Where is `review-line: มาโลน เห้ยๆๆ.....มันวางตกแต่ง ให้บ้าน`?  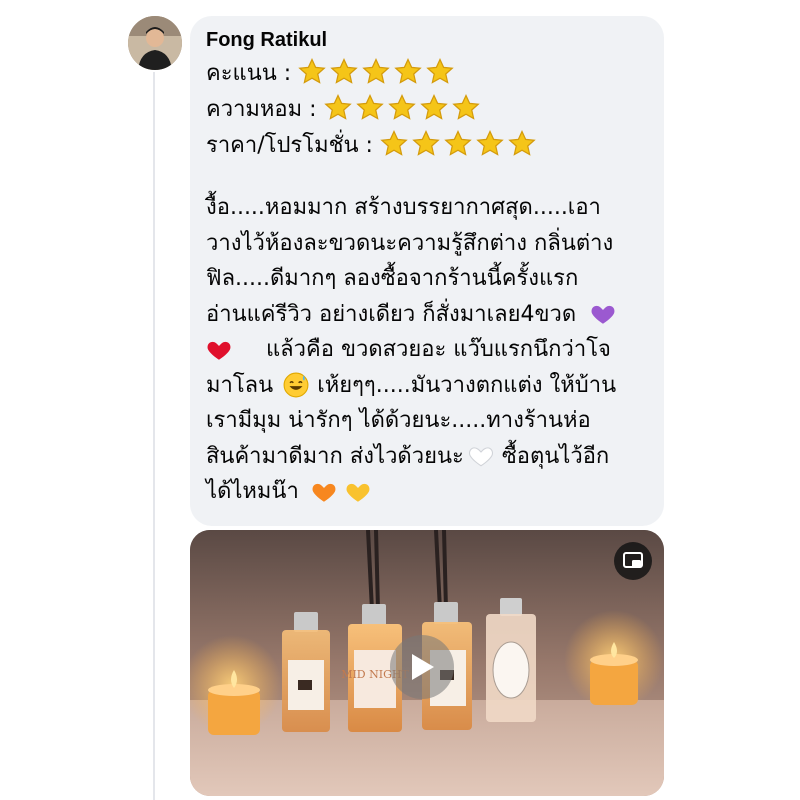
review-line: มาโลน เห้ยๆๆ.....มันวางตกแต่ง ให้บ้าน is located at coordinates (427, 386).